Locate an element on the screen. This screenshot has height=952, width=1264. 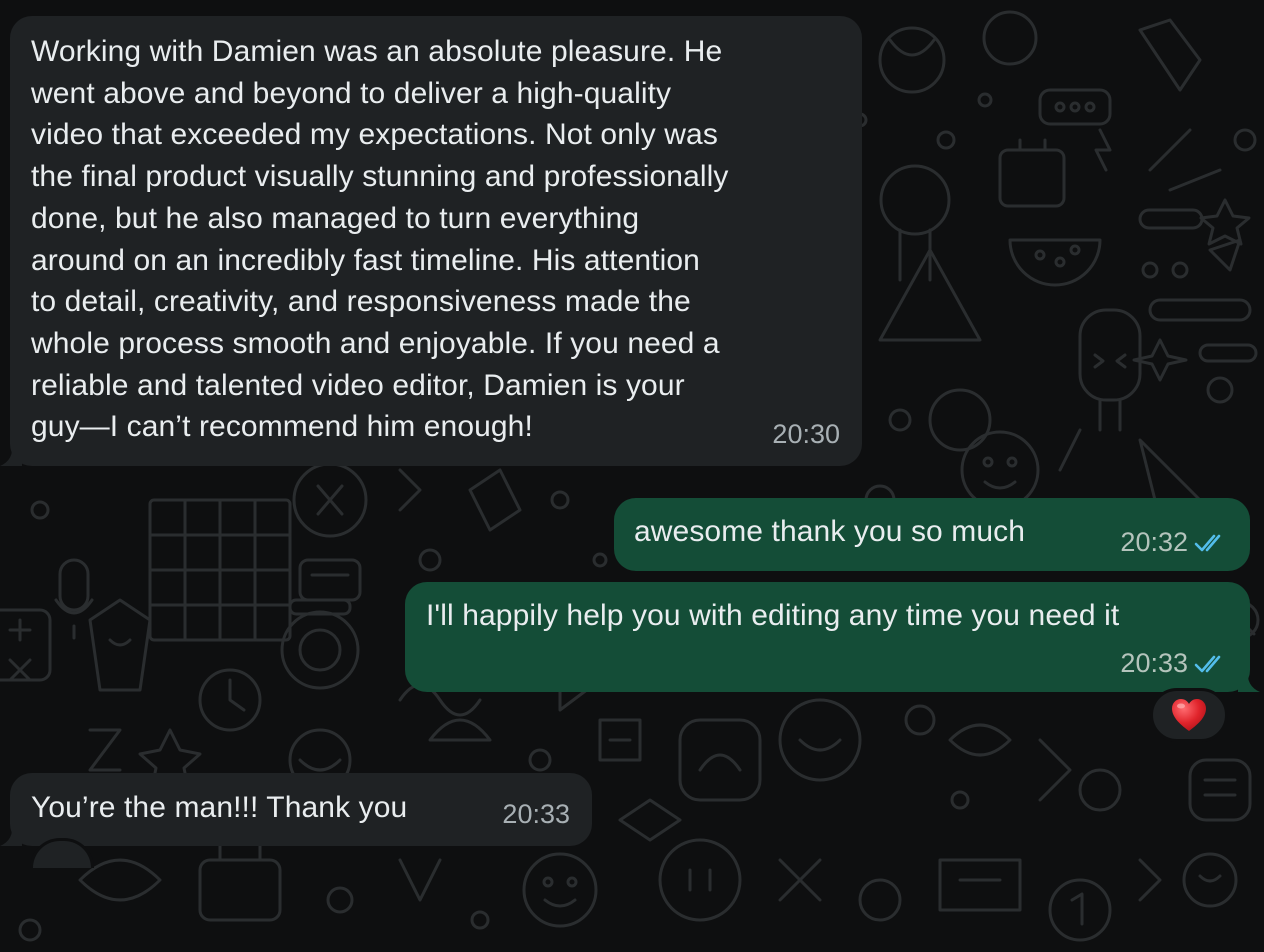
message-time: 20:30 is located at coordinates (806, 434).